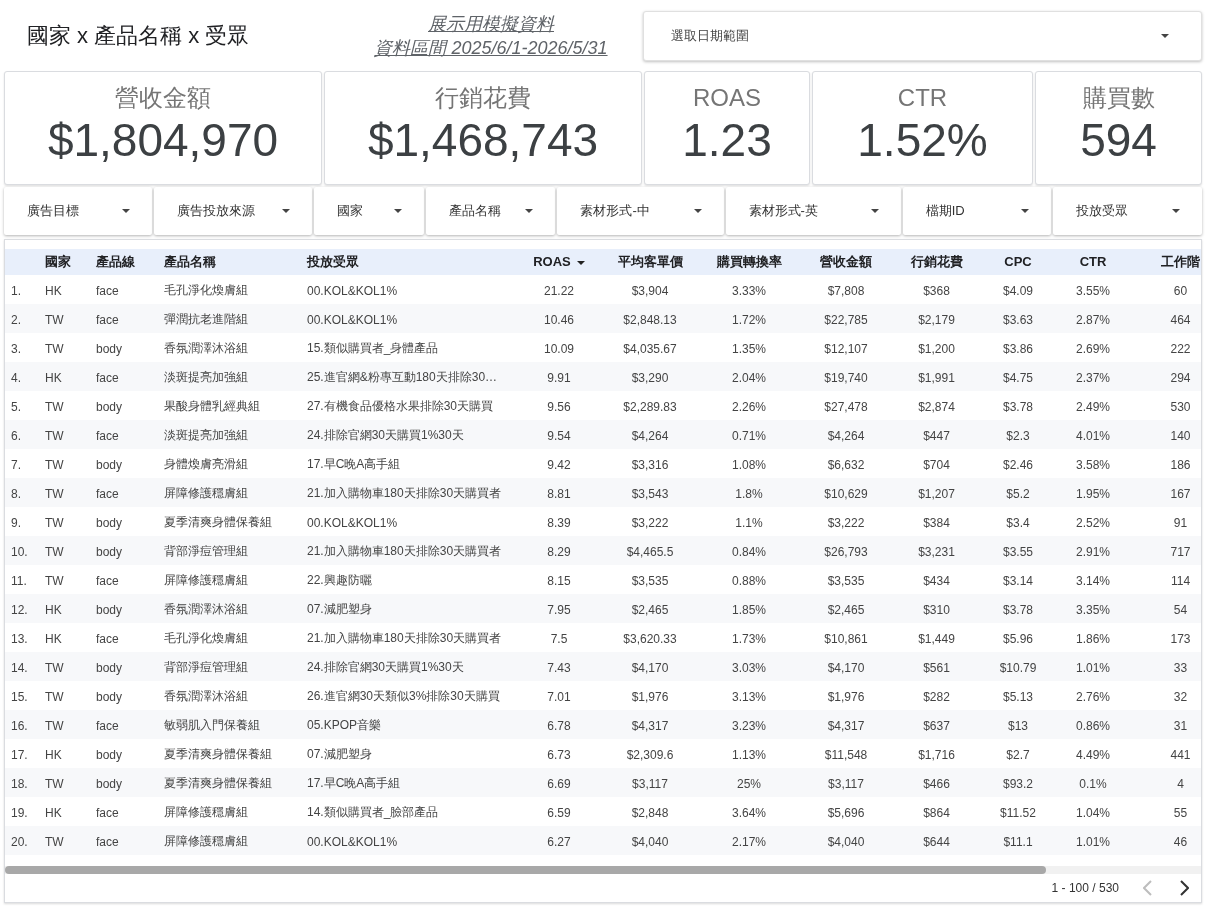 The image size is (1206, 906). Describe the element at coordinates (936, 812) in the screenshot. I see `table-cell: $864` at that location.